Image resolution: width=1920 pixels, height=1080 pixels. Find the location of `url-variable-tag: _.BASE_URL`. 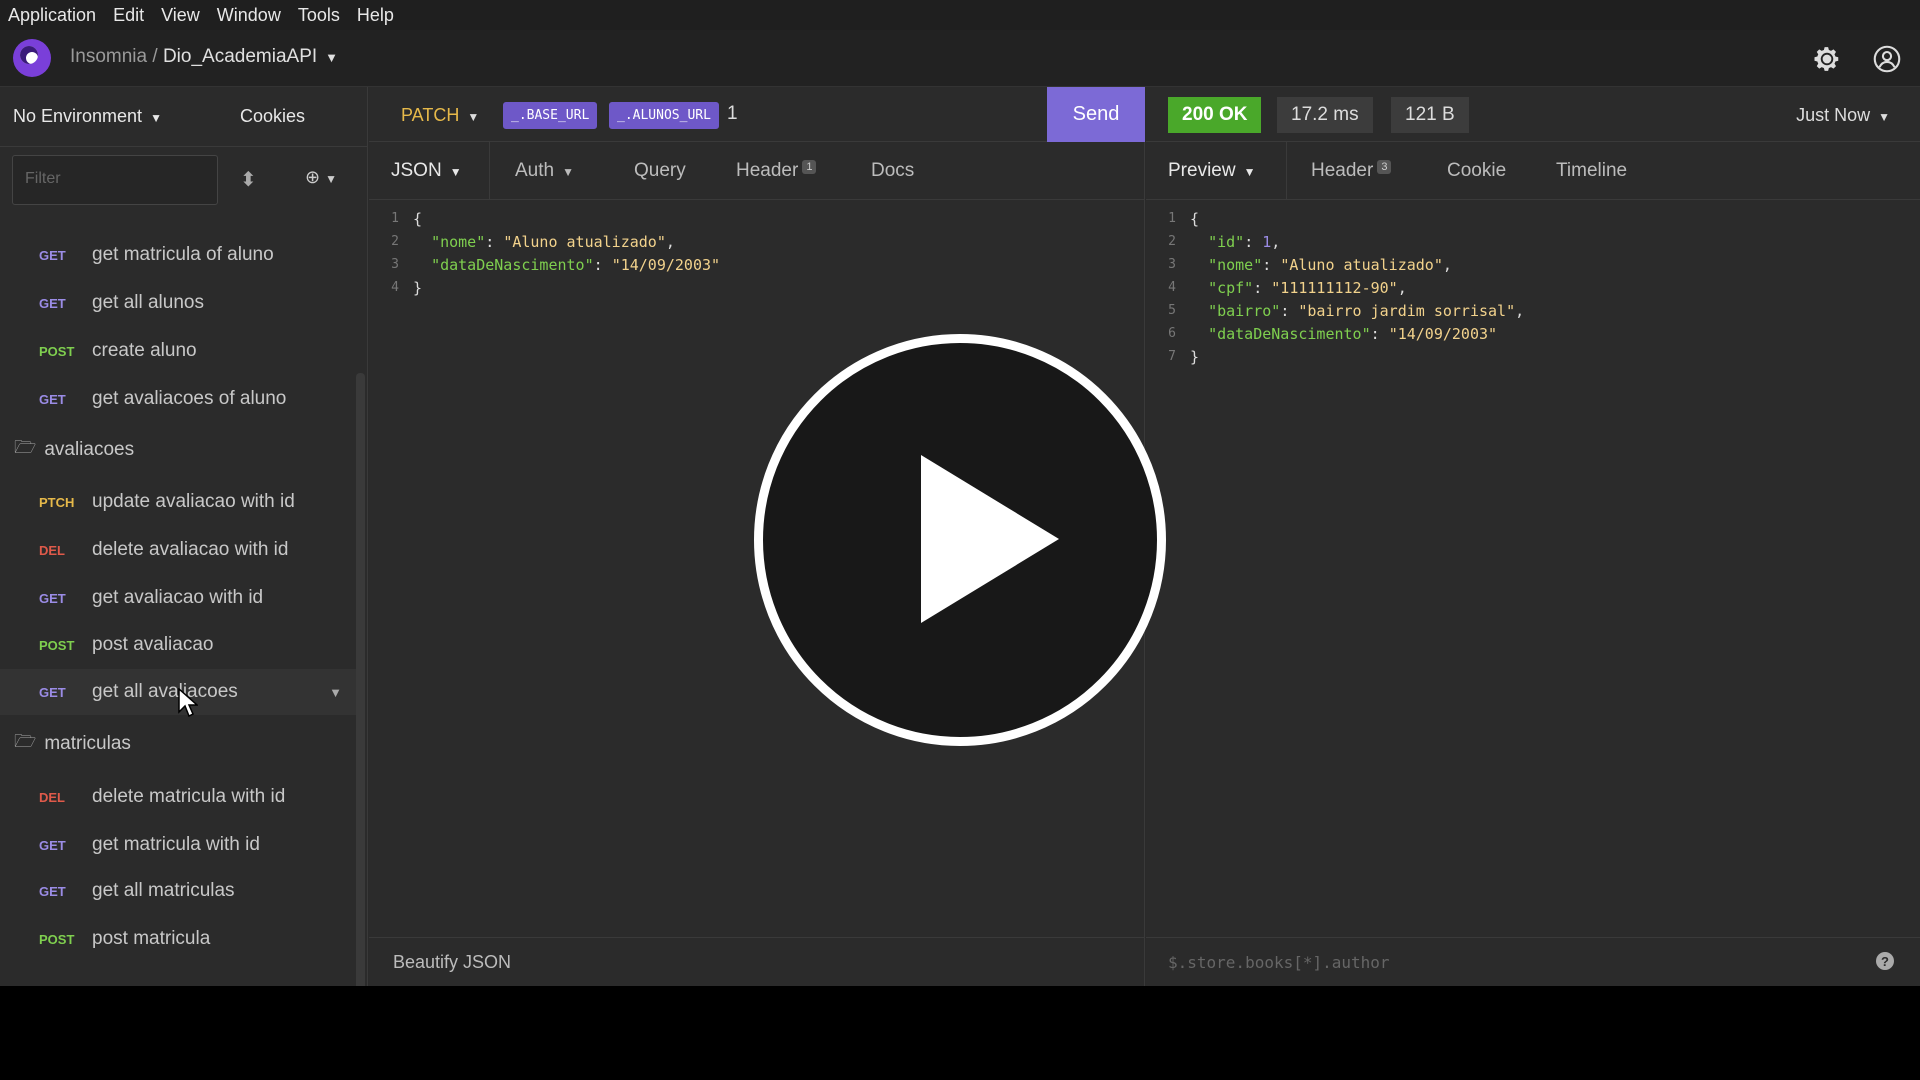

url-variable-tag: _.BASE_URL is located at coordinates (550, 115).